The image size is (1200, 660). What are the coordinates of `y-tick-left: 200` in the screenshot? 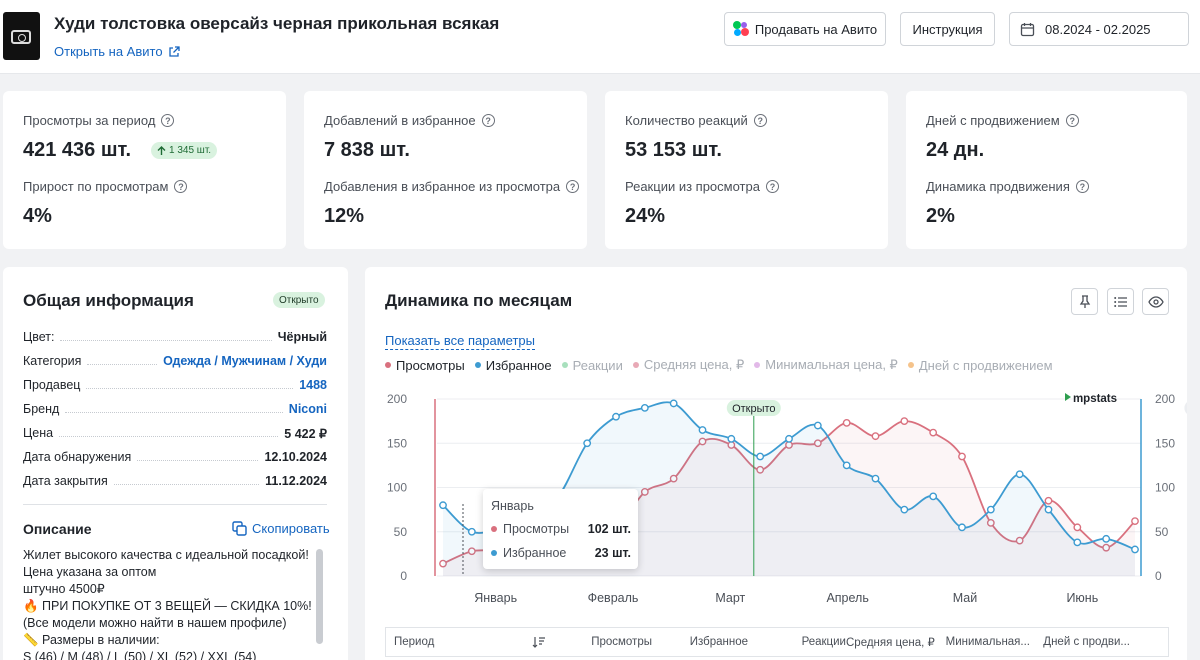 It's located at (397, 399).